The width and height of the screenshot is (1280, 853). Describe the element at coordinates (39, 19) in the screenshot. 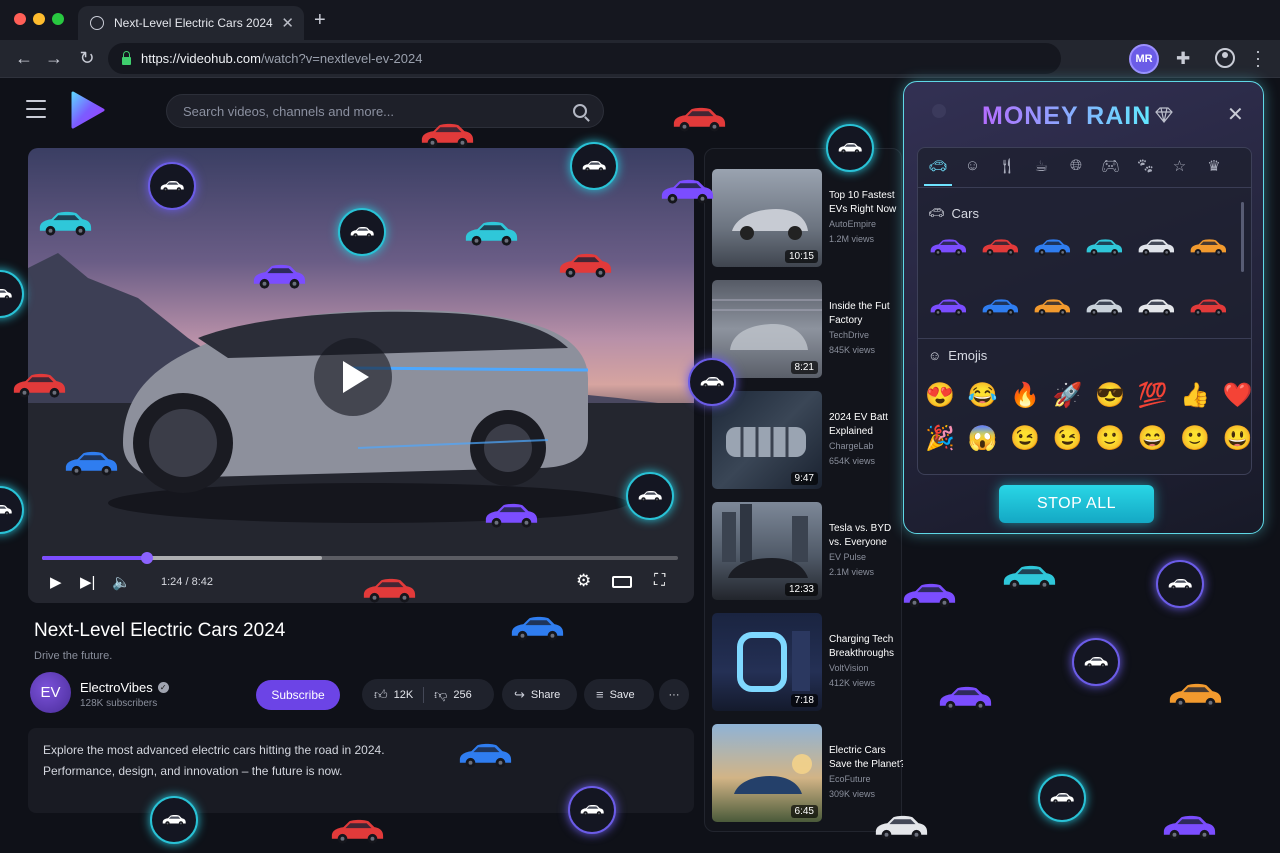

I see `minimize-window-button` at that location.